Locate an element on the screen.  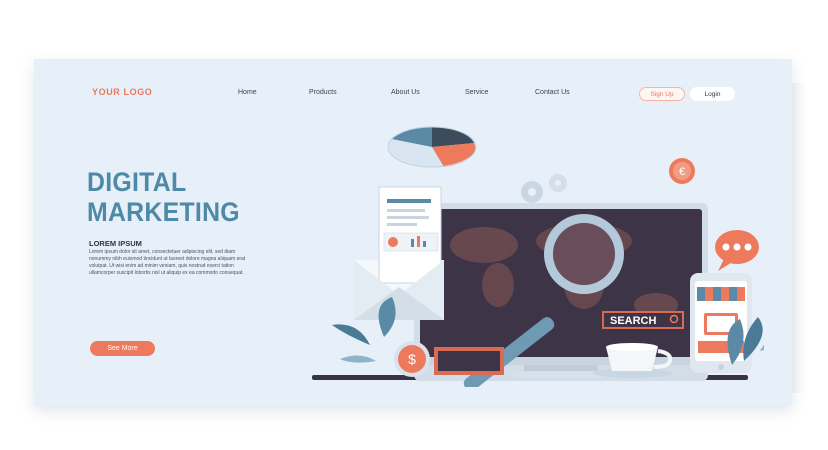
books is located at coordinates (469, 361).